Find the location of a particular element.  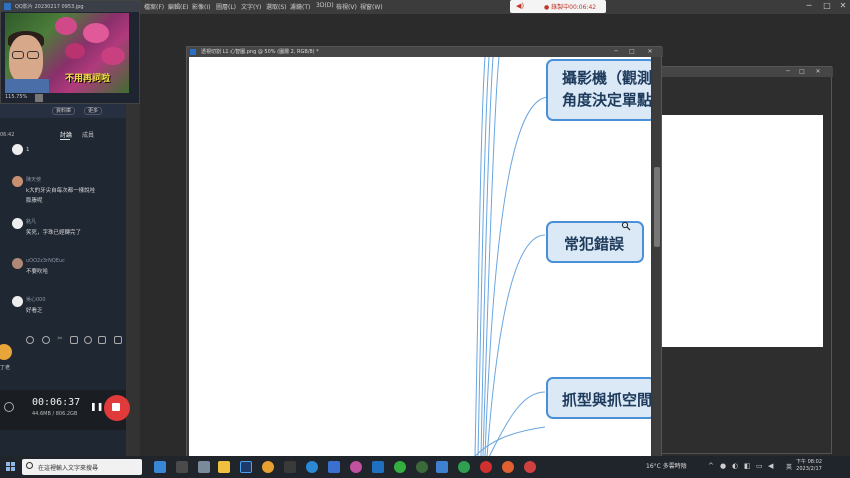

menu-file: 檔案(F) is located at coordinates (154, 6).